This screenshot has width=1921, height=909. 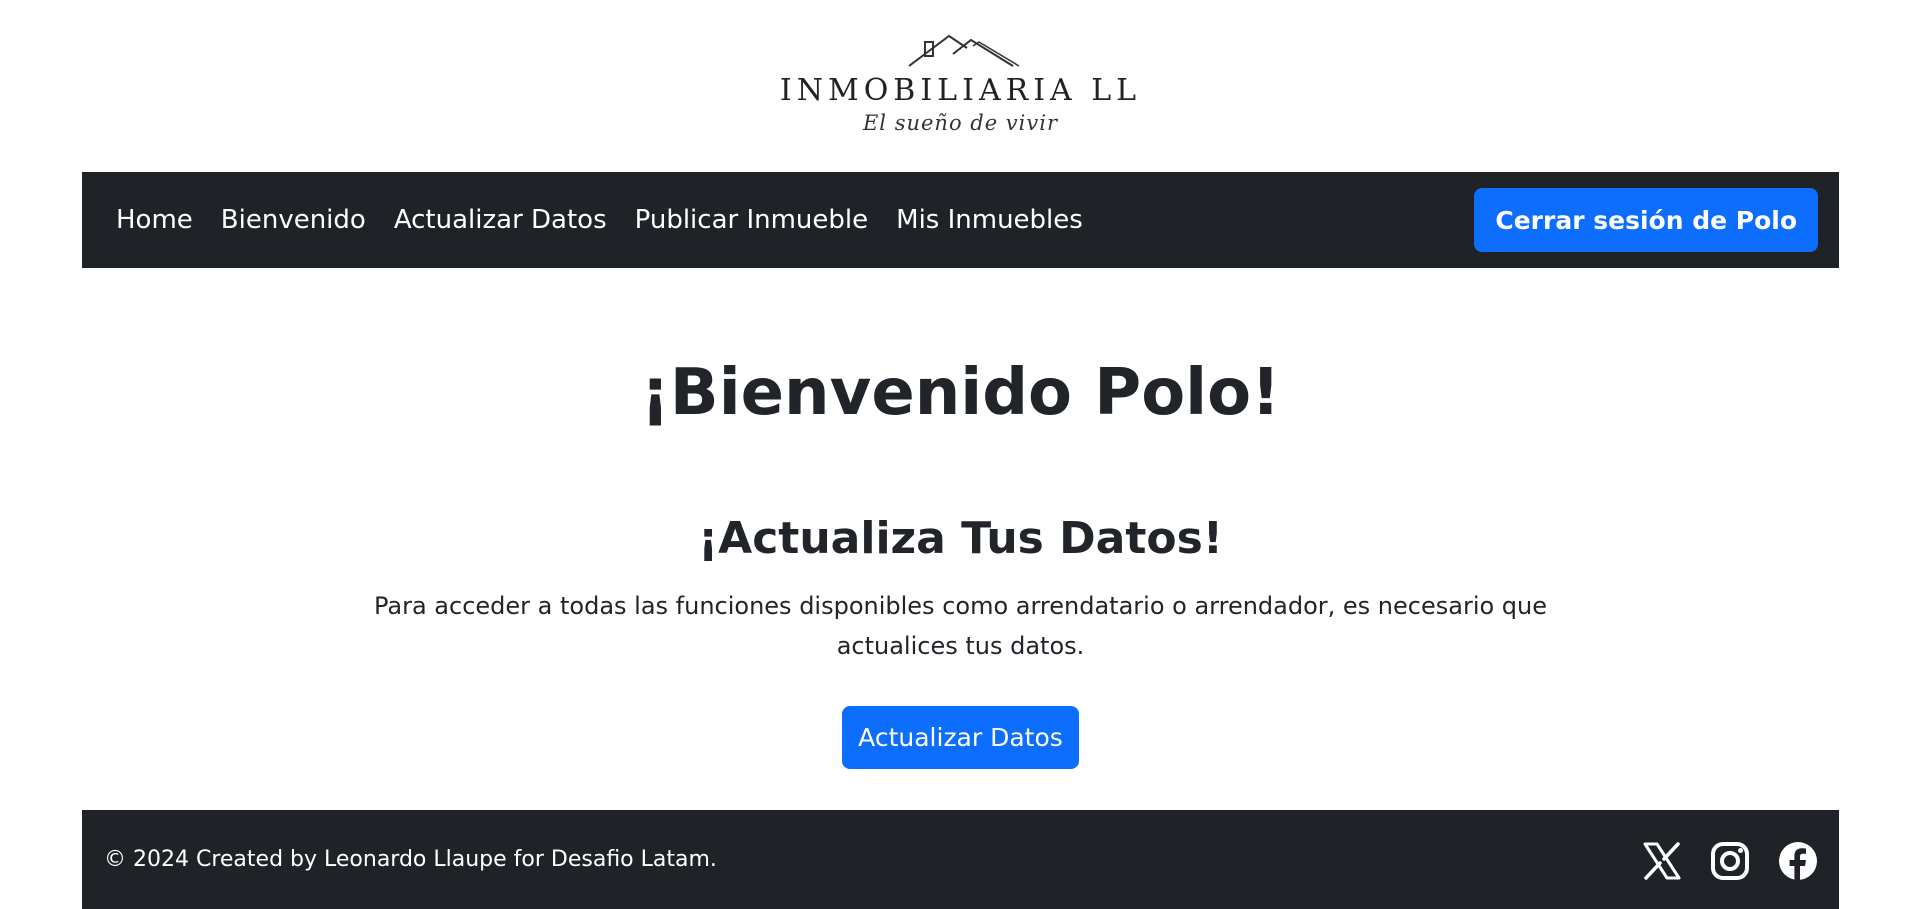 What do you see at coordinates (1798, 861) in the screenshot?
I see `facebook-icon` at bounding box center [1798, 861].